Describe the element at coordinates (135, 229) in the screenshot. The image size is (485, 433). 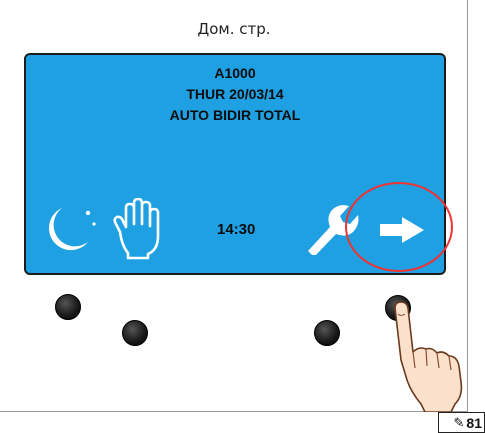
I see `hand-icon` at that location.